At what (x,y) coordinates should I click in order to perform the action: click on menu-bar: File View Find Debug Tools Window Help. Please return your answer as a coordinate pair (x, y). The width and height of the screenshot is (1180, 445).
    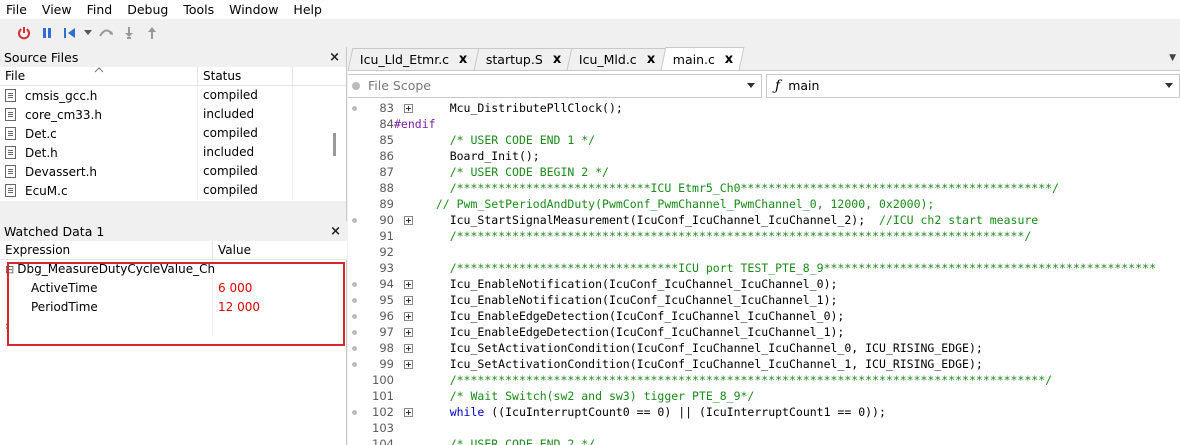
    Looking at the image, I should click on (590, 9).